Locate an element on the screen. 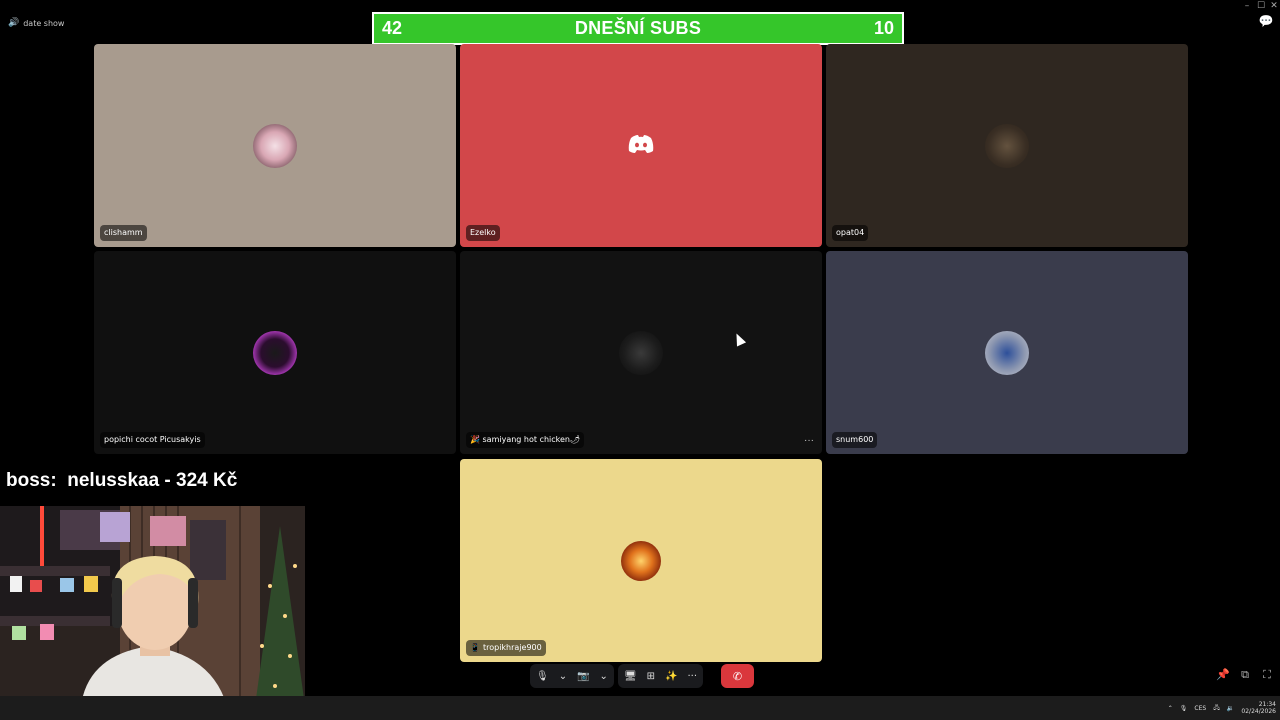  streamer-webcam-image is located at coordinates (152, 613).